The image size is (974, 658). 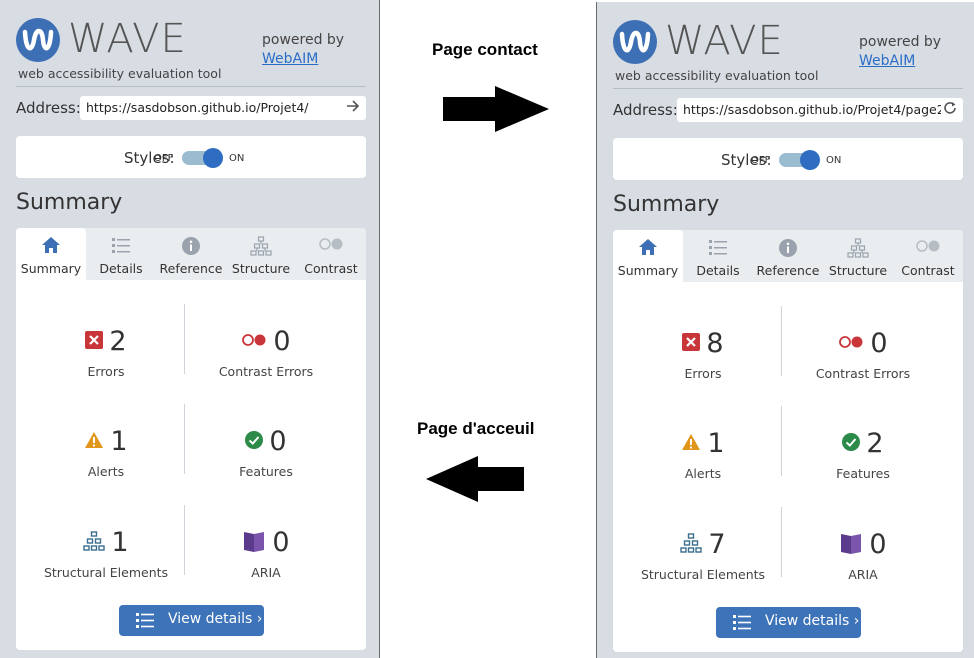 What do you see at coordinates (875, 443) in the screenshot?
I see `features-count: 2` at bounding box center [875, 443].